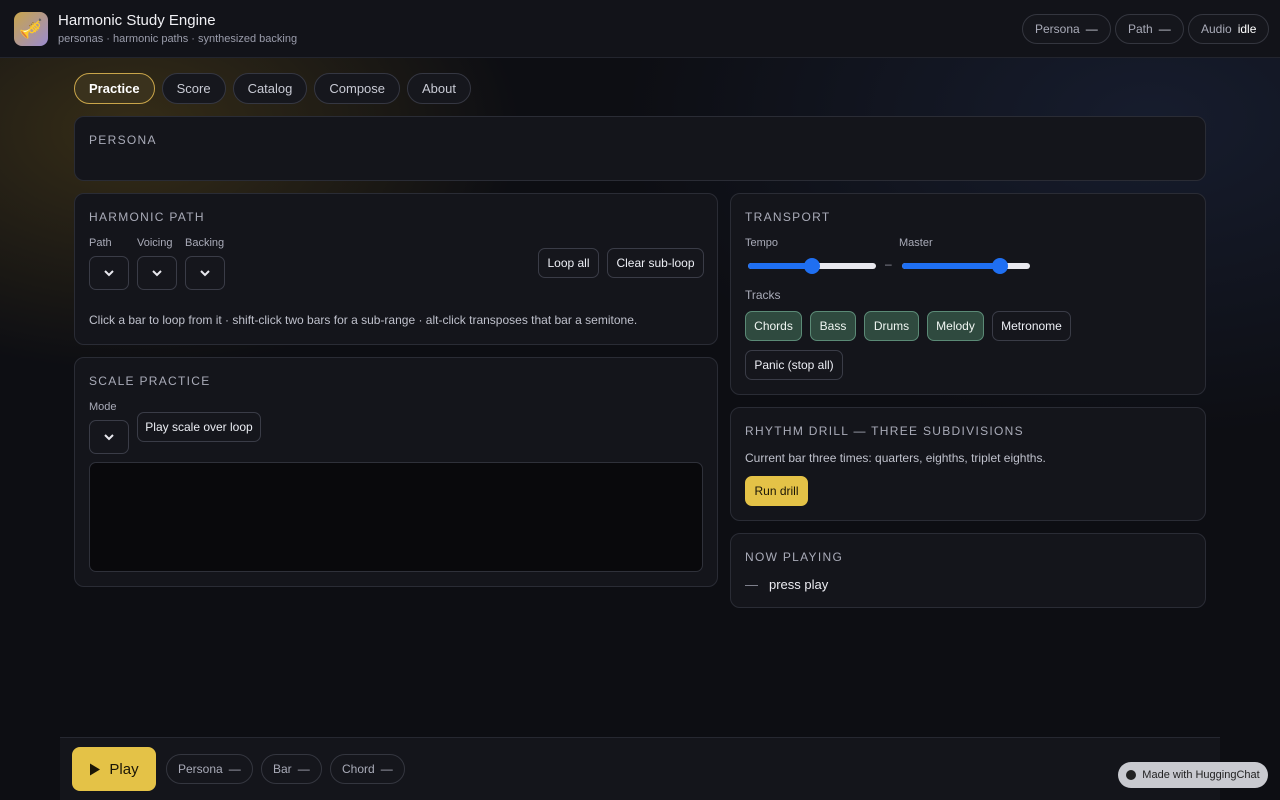 Image resolution: width=1280 pixels, height=800 pixels. I want to click on scale-canvas, so click(396, 517).